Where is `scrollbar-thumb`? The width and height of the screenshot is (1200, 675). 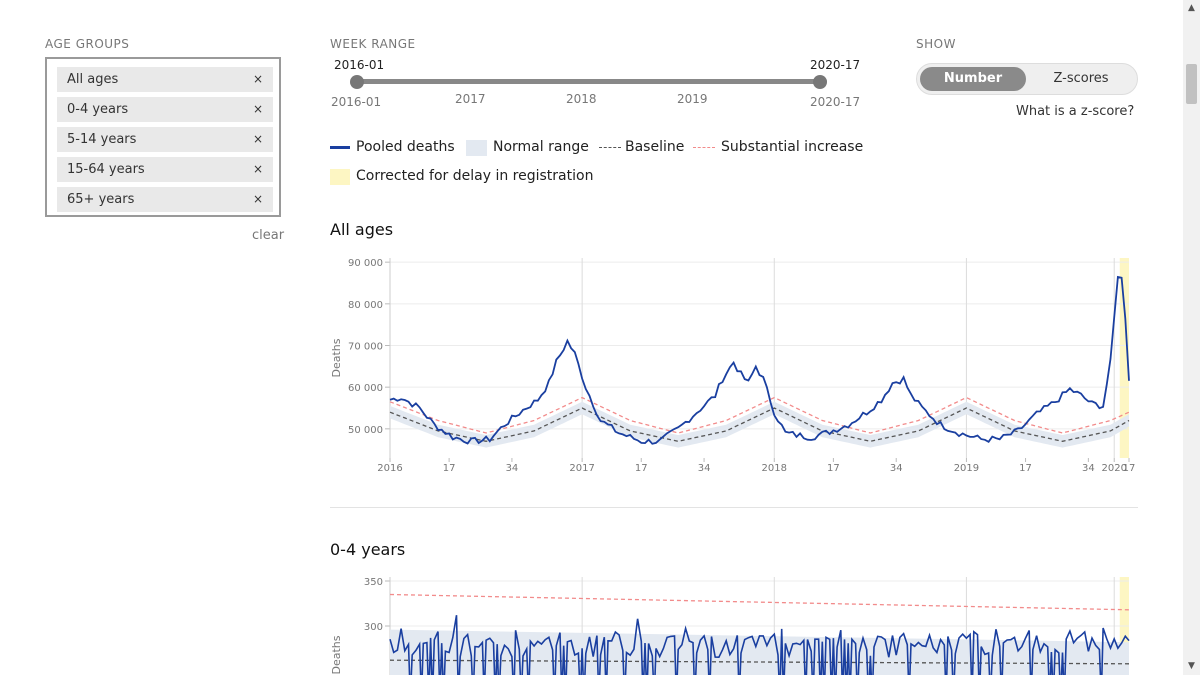
scrollbar-thumb is located at coordinates (1191, 84).